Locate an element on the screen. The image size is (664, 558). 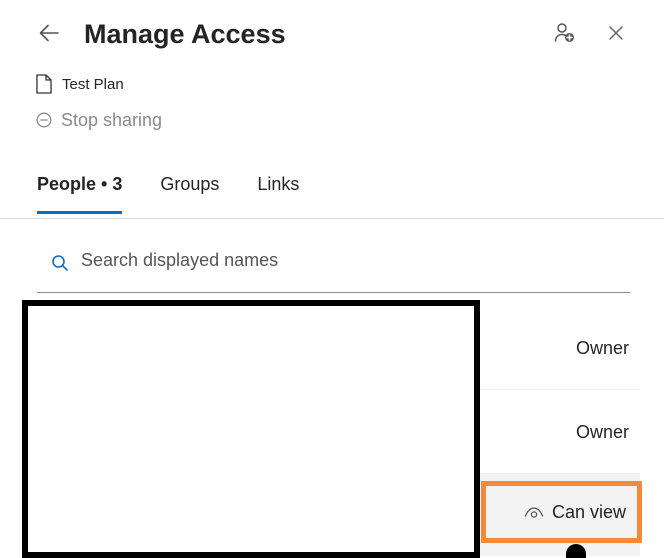
tab-bar: People • 3 Groups Links is located at coordinates (168, 193).